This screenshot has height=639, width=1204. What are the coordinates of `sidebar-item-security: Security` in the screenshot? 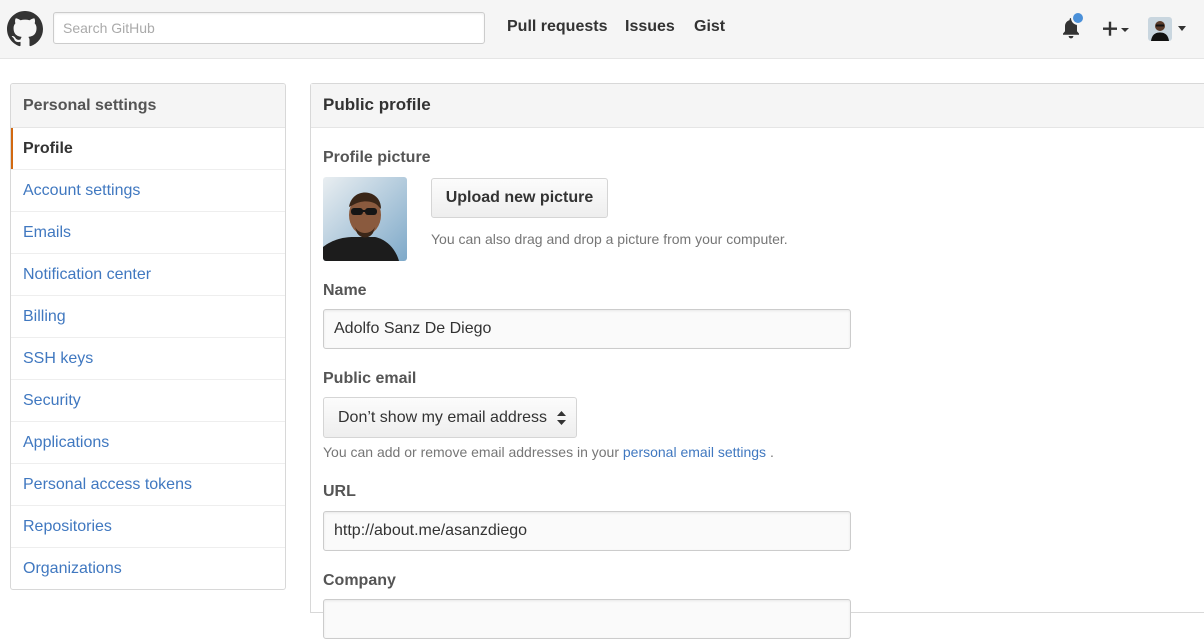 It's located at (148, 401).